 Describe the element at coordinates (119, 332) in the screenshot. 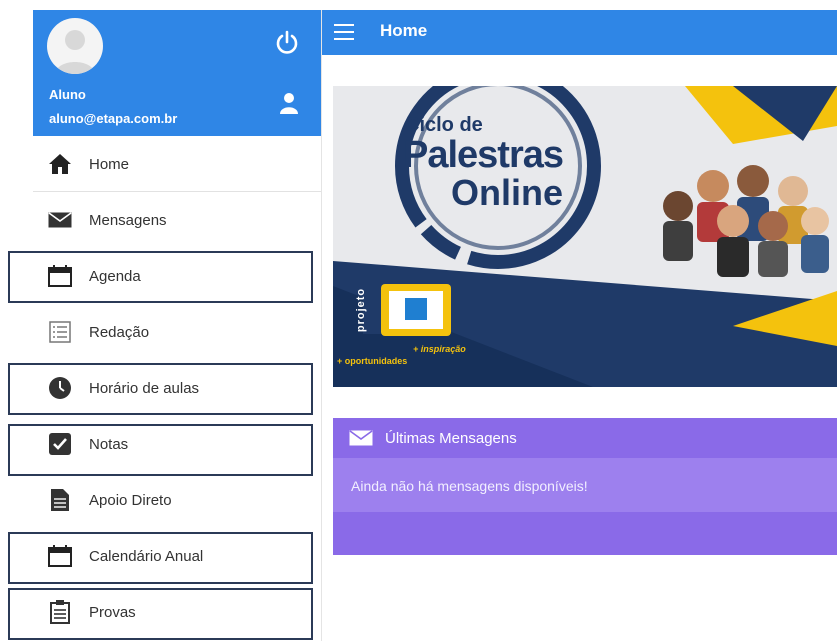

I see `sidebar-item-label: Redação` at that location.